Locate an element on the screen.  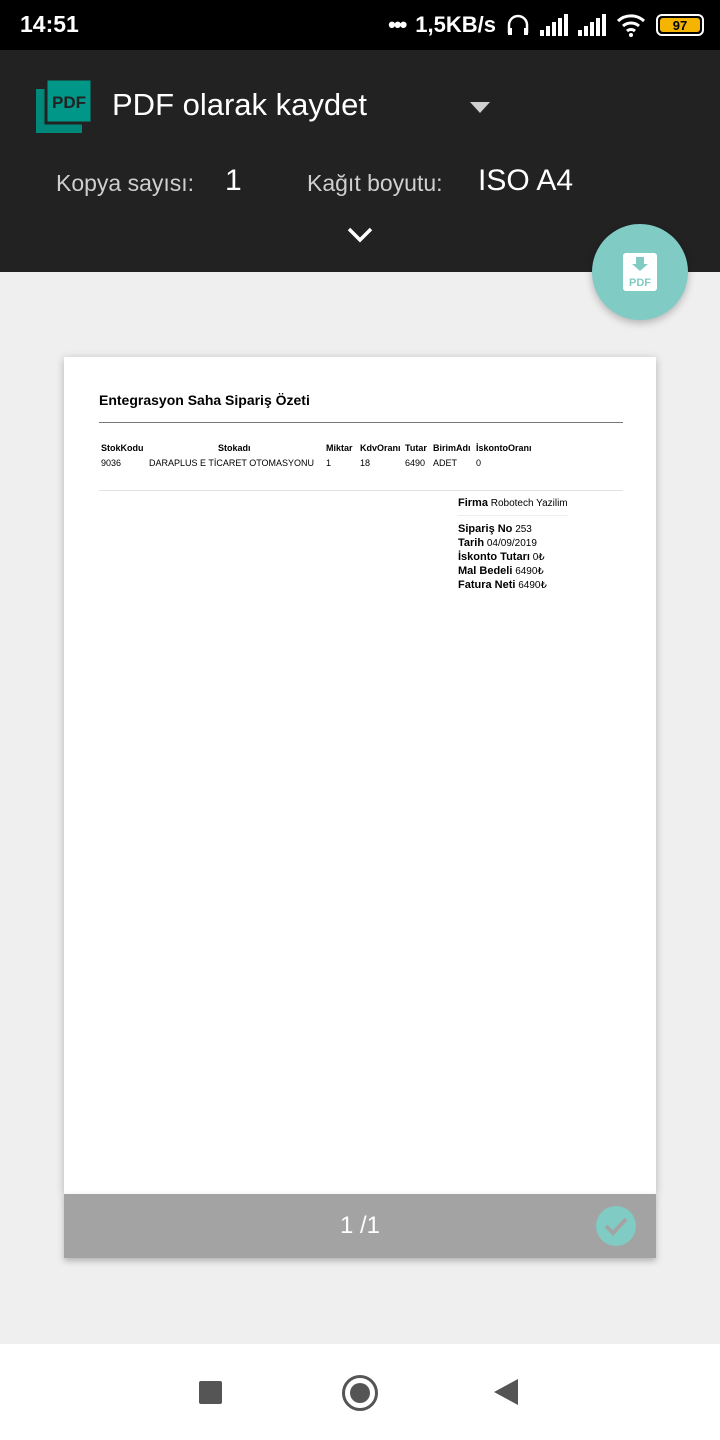
column-header: Stokadı is located at coordinates (234, 448).